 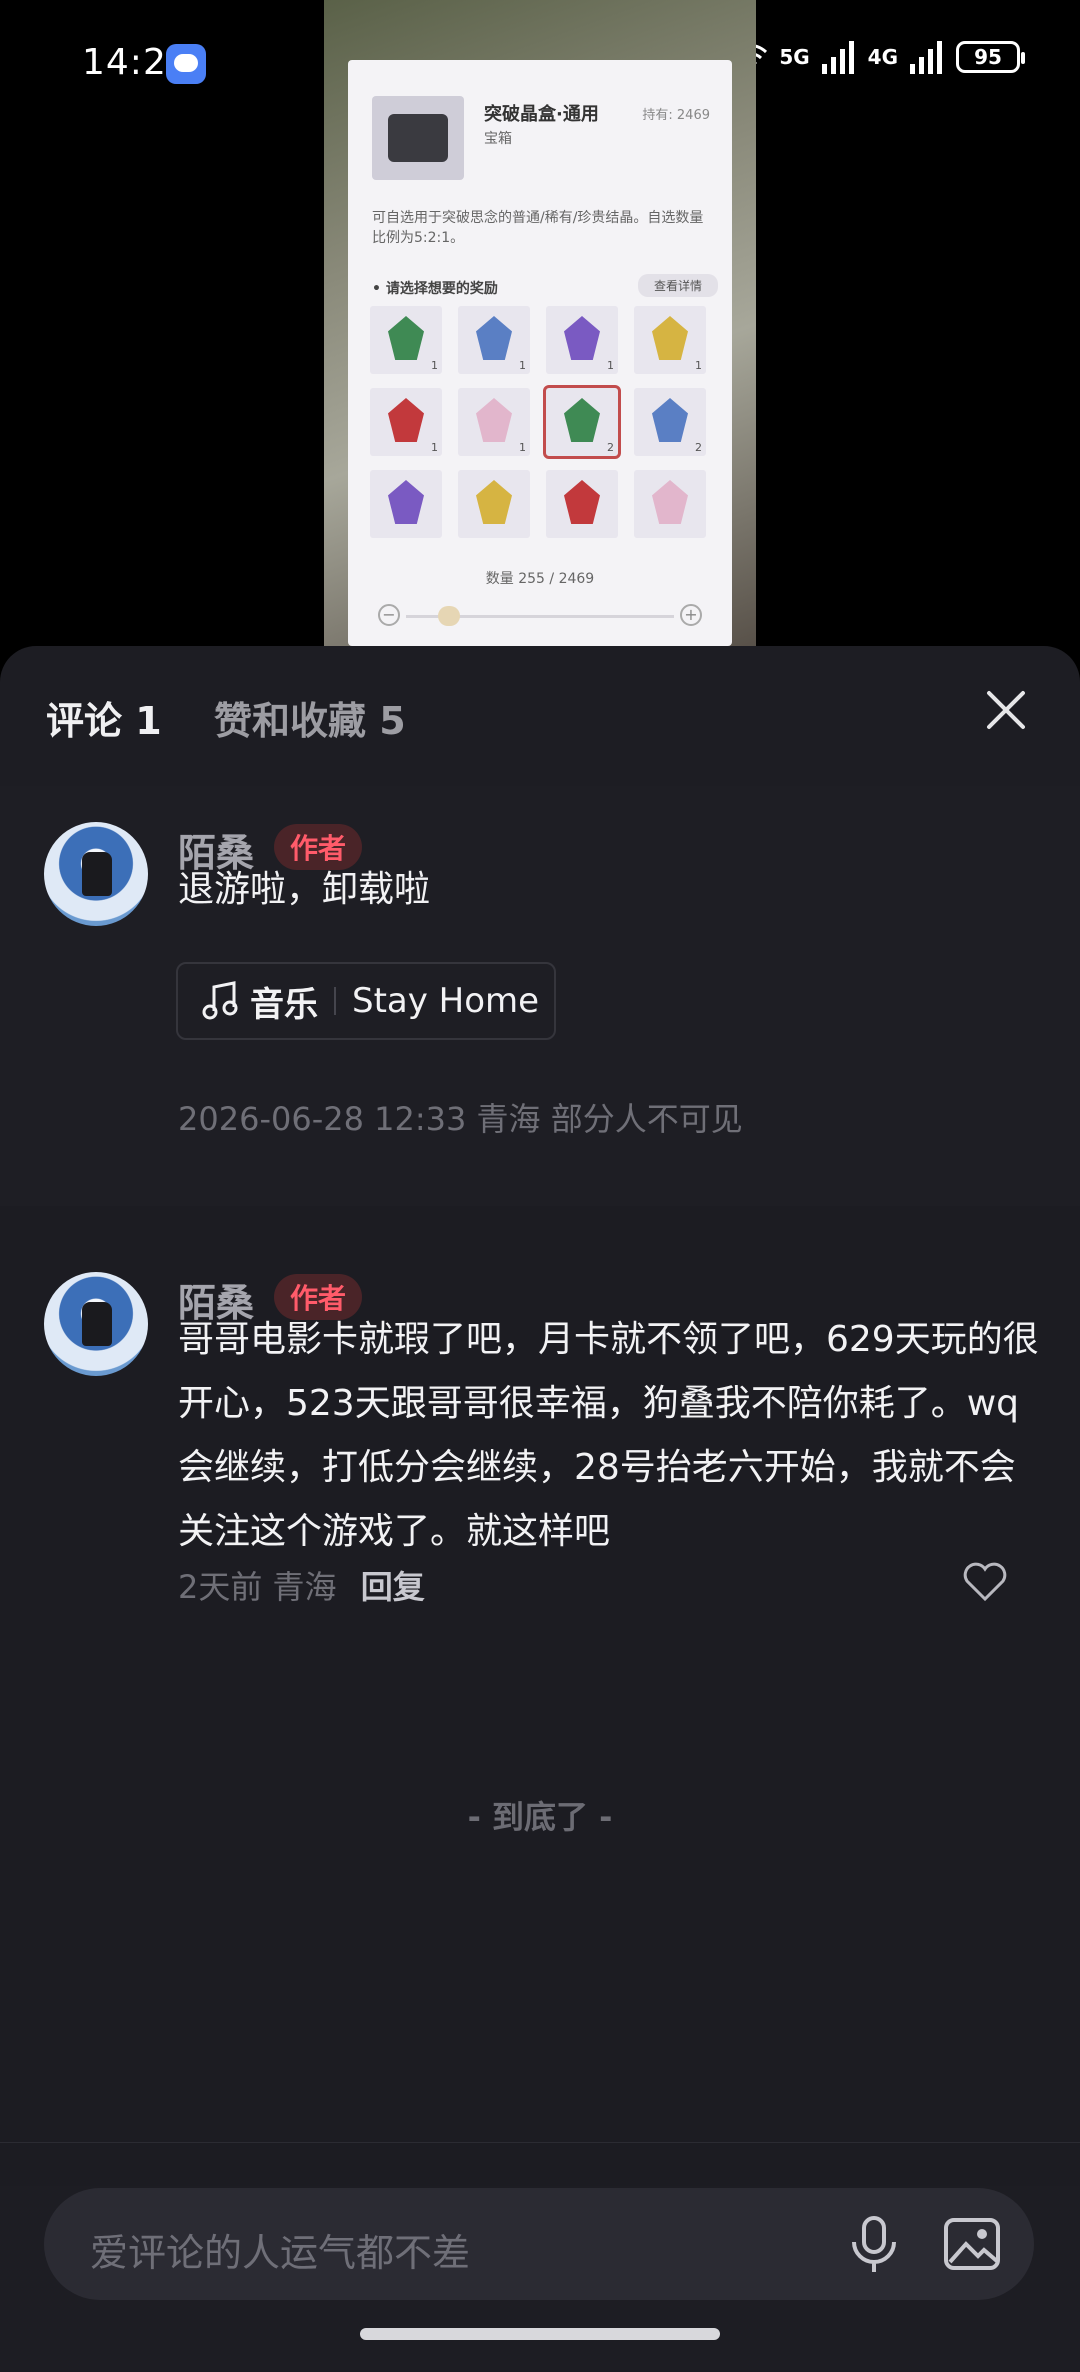 What do you see at coordinates (186, 64) in the screenshot?
I see `message-app-icon` at bounding box center [186, 64].